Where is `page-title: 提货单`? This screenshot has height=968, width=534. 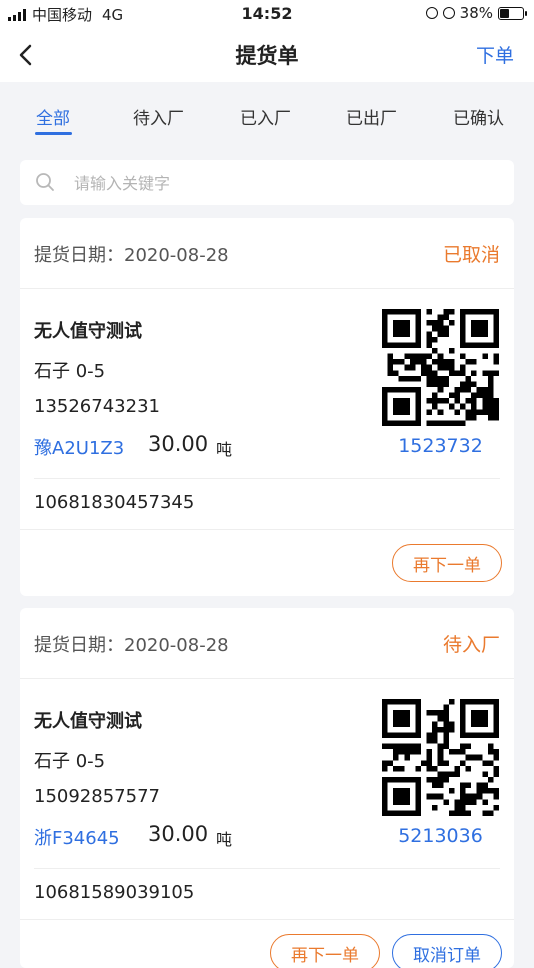
page-title: 提货单 is located at coordinates (267, 56).